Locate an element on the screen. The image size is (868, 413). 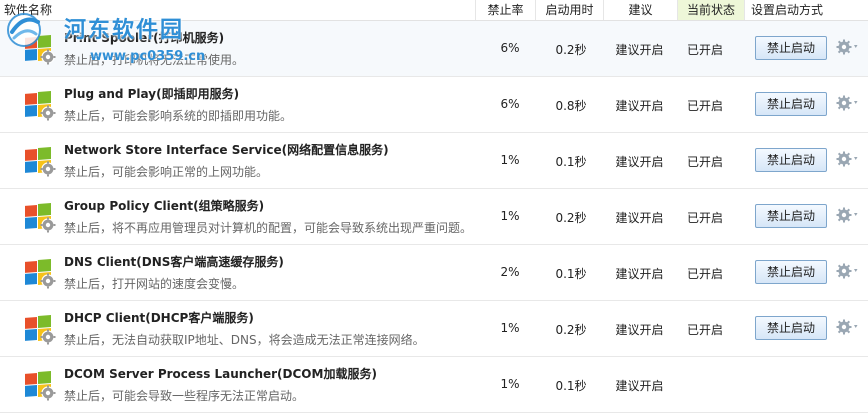
service-description: 禁止后，无法自动获取IP地址、DNS，将会造成无法正常连接网络。 is located at coordinates (244, 340).